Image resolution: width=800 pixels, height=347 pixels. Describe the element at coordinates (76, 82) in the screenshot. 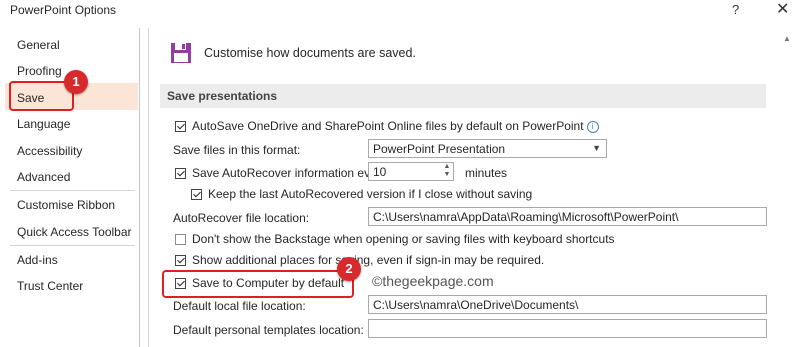

I see `callout-badge-1: 1` at that location.